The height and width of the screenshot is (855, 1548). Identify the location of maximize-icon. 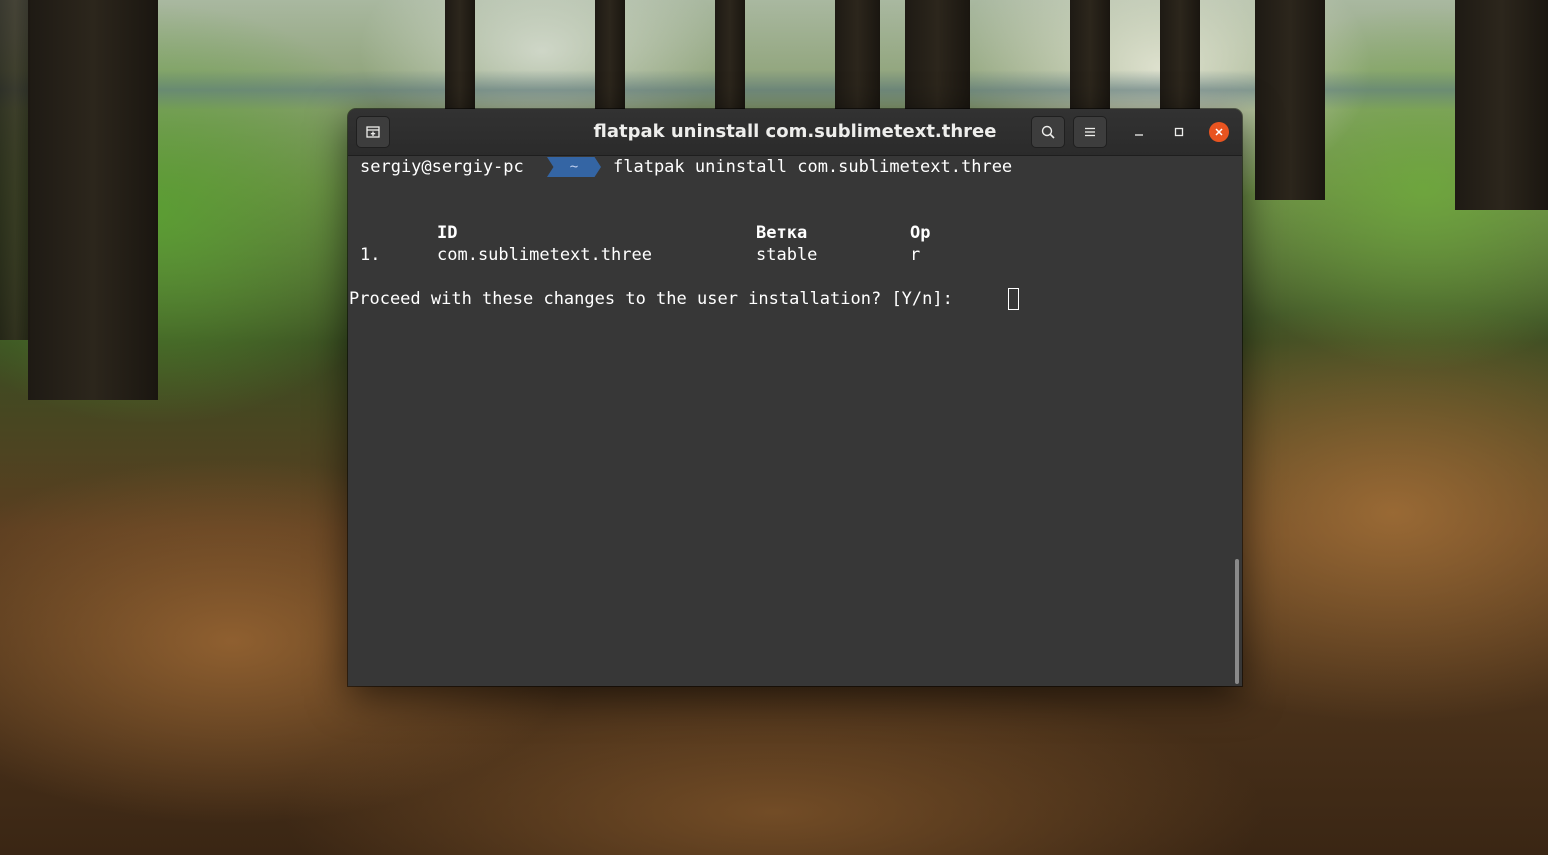
(1179, 132).